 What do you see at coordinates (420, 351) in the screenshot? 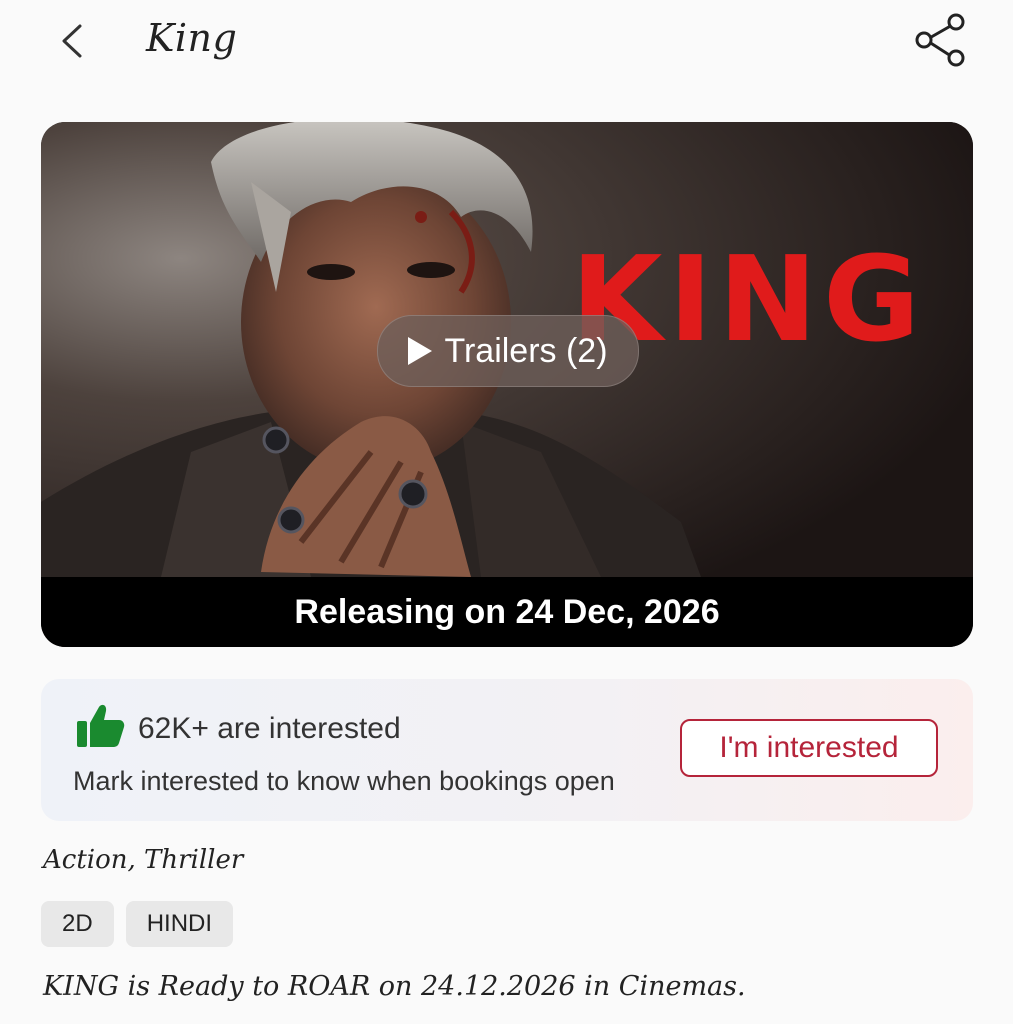
I see `play-icon` at bounding box center [420, 351].